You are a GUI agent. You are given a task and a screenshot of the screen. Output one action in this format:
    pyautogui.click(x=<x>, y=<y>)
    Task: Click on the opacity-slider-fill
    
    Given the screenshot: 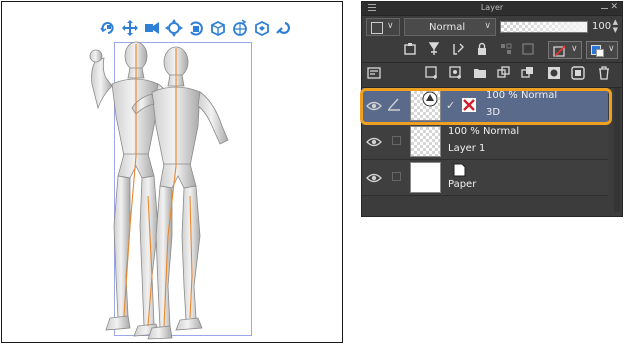 What is the action you would take?
    pyautogui.click(x=544, y=27)
    